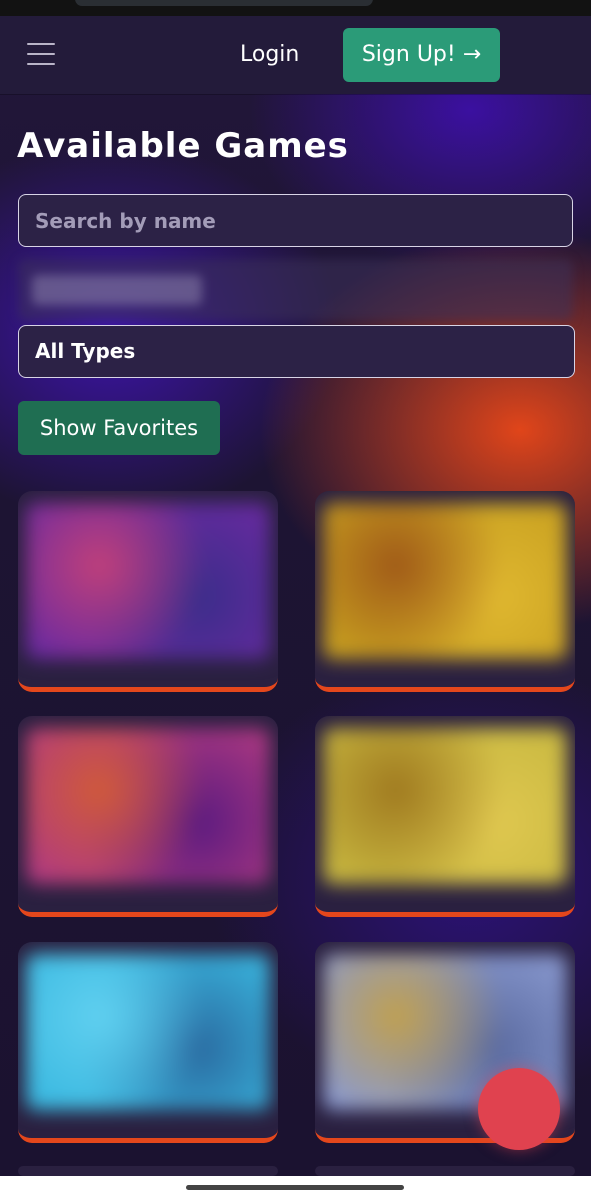 This screenshot has height=1200, width=591. What do you see at coordinates (269, 55) in the screenshot?
I see `login-link: Login` at bounding box center [269, 55].